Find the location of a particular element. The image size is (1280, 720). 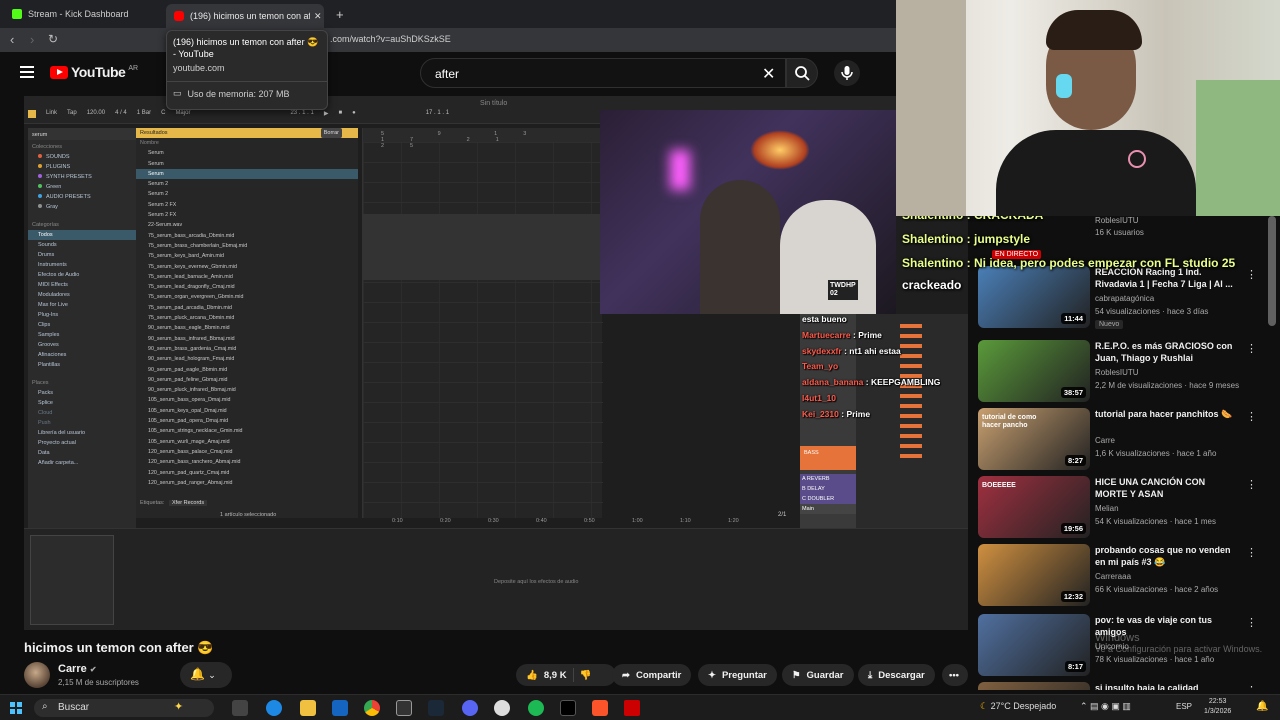

tray-icons: ⌃ ▤ ◉ ▣ ▥ is located at coordinates (1105, 706).